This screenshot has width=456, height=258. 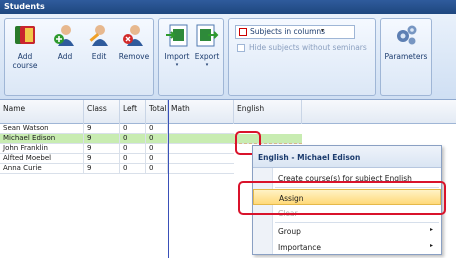 I want to click on remove-button: Remove, so click(x=134, y=41).